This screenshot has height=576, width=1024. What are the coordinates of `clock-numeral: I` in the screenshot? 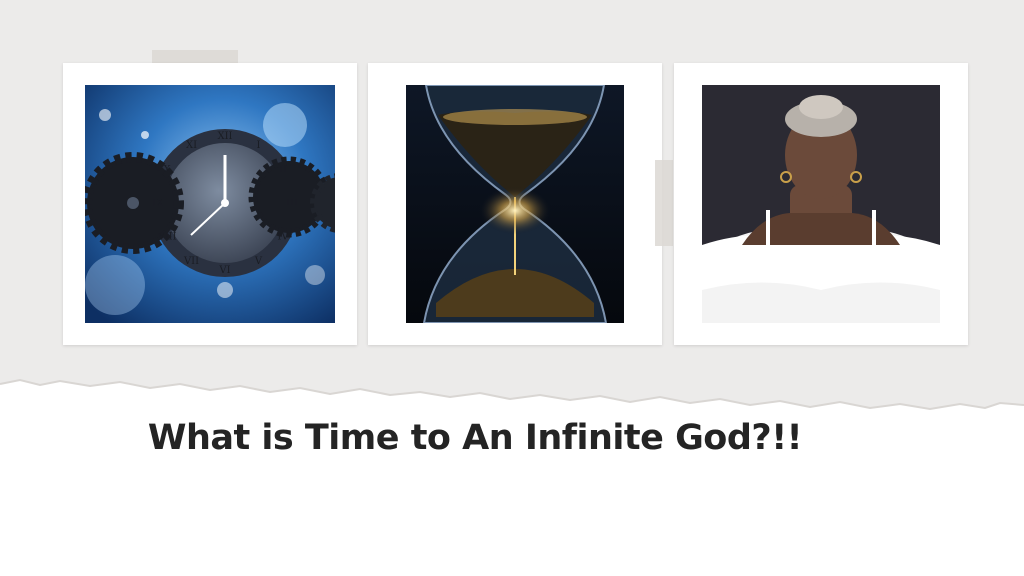 It's located at (259, 145).